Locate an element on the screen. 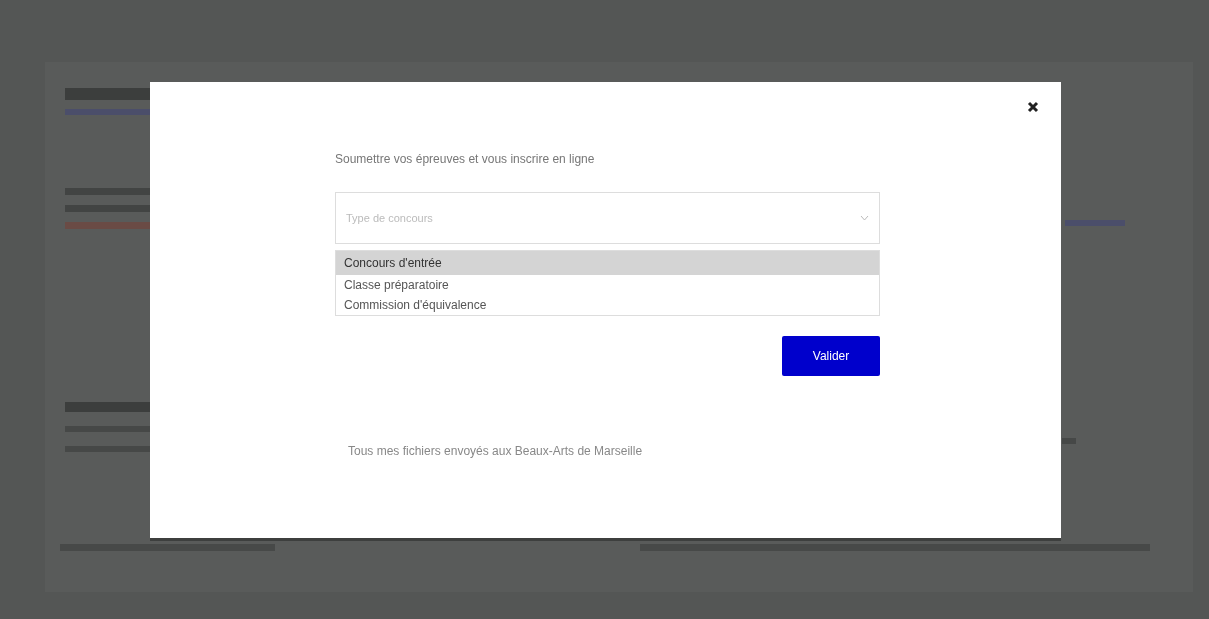  close-icon is located at coordinates (1033, 107).